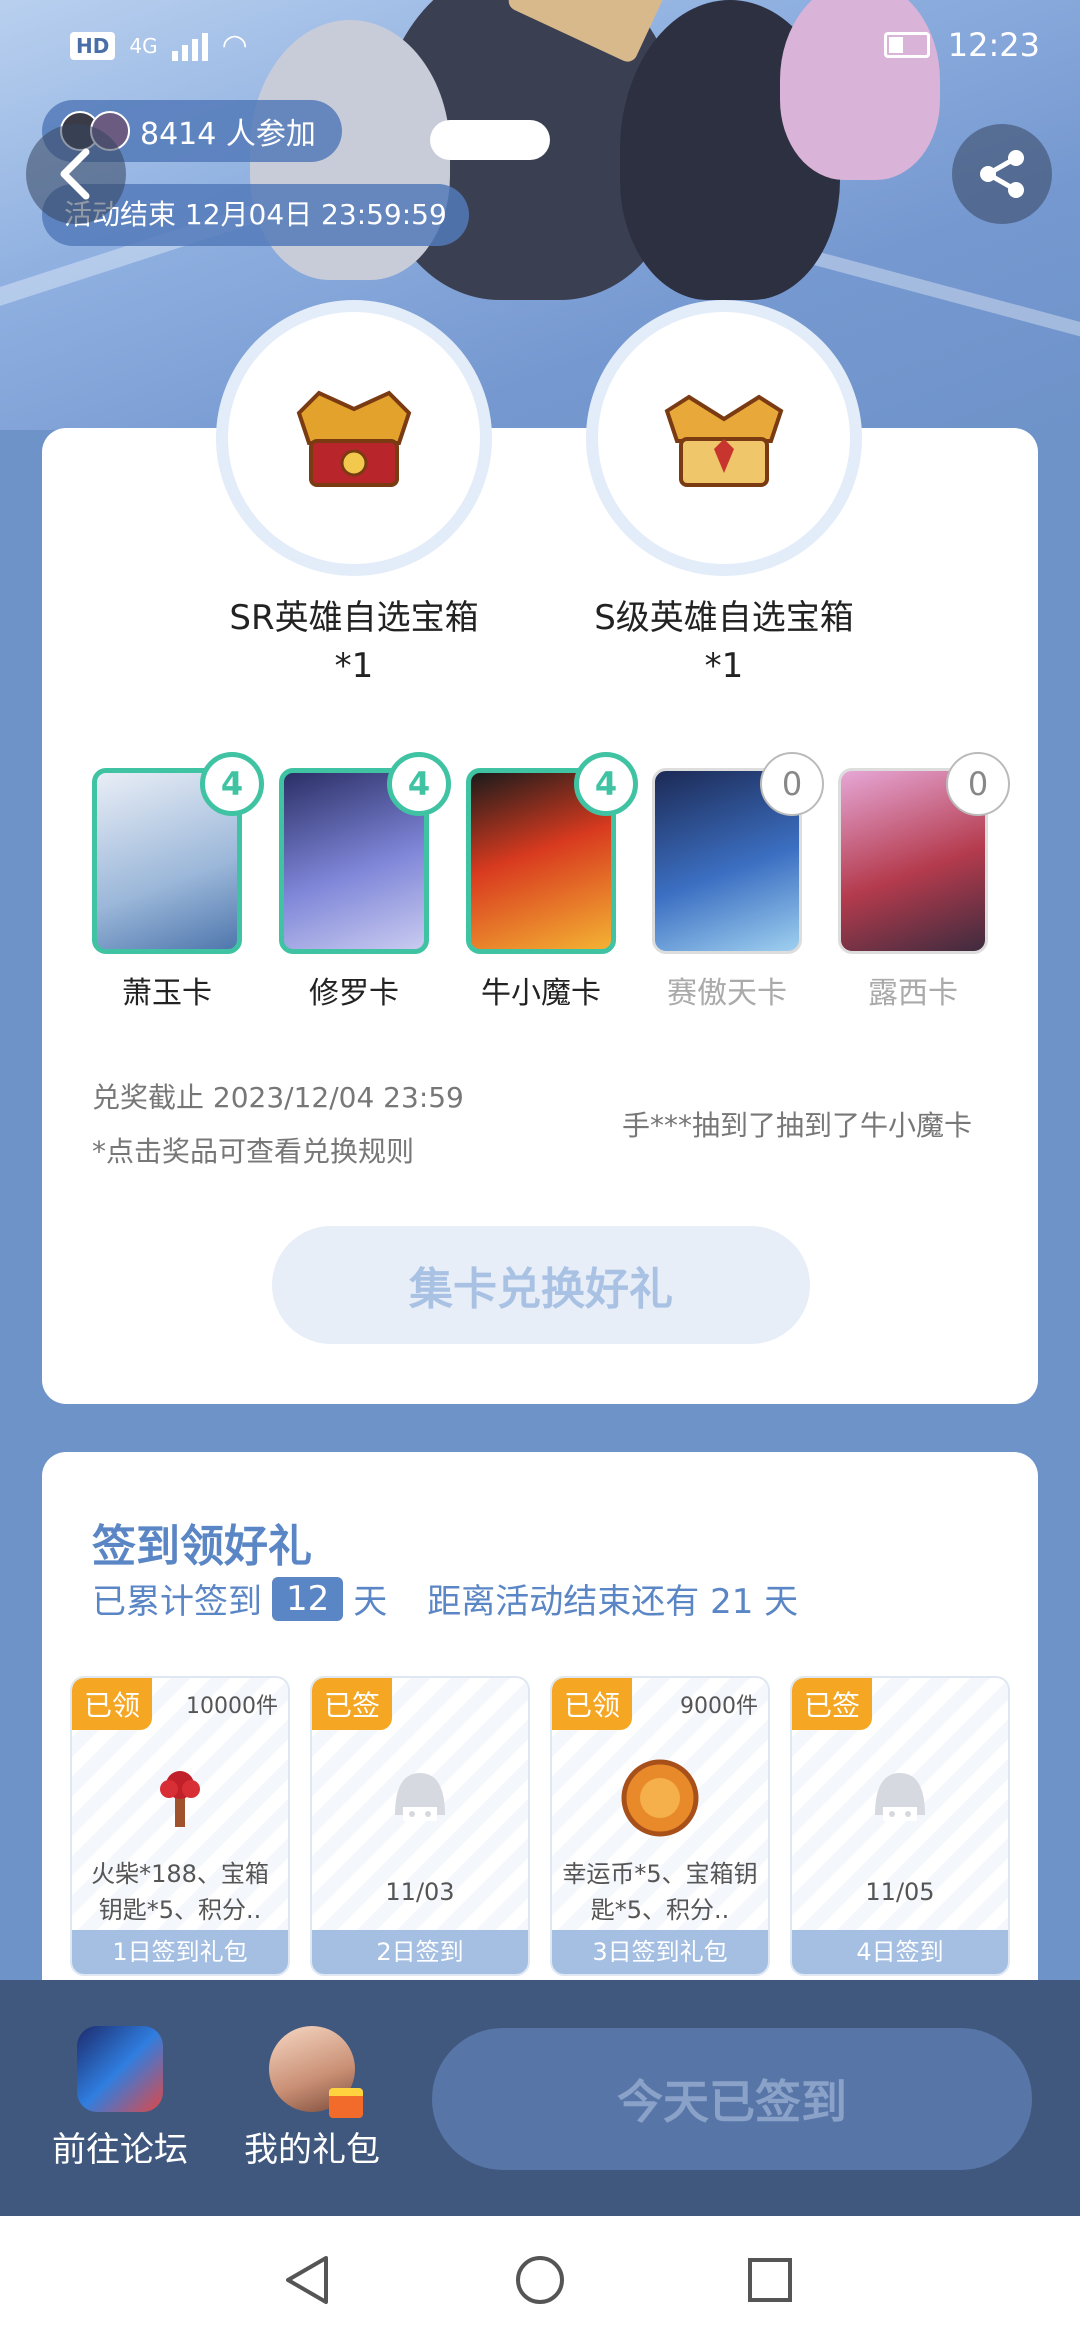 The width and height of the screenshot is (1080, 2340). I want to click on game-app-icon, so click(120, 2069).